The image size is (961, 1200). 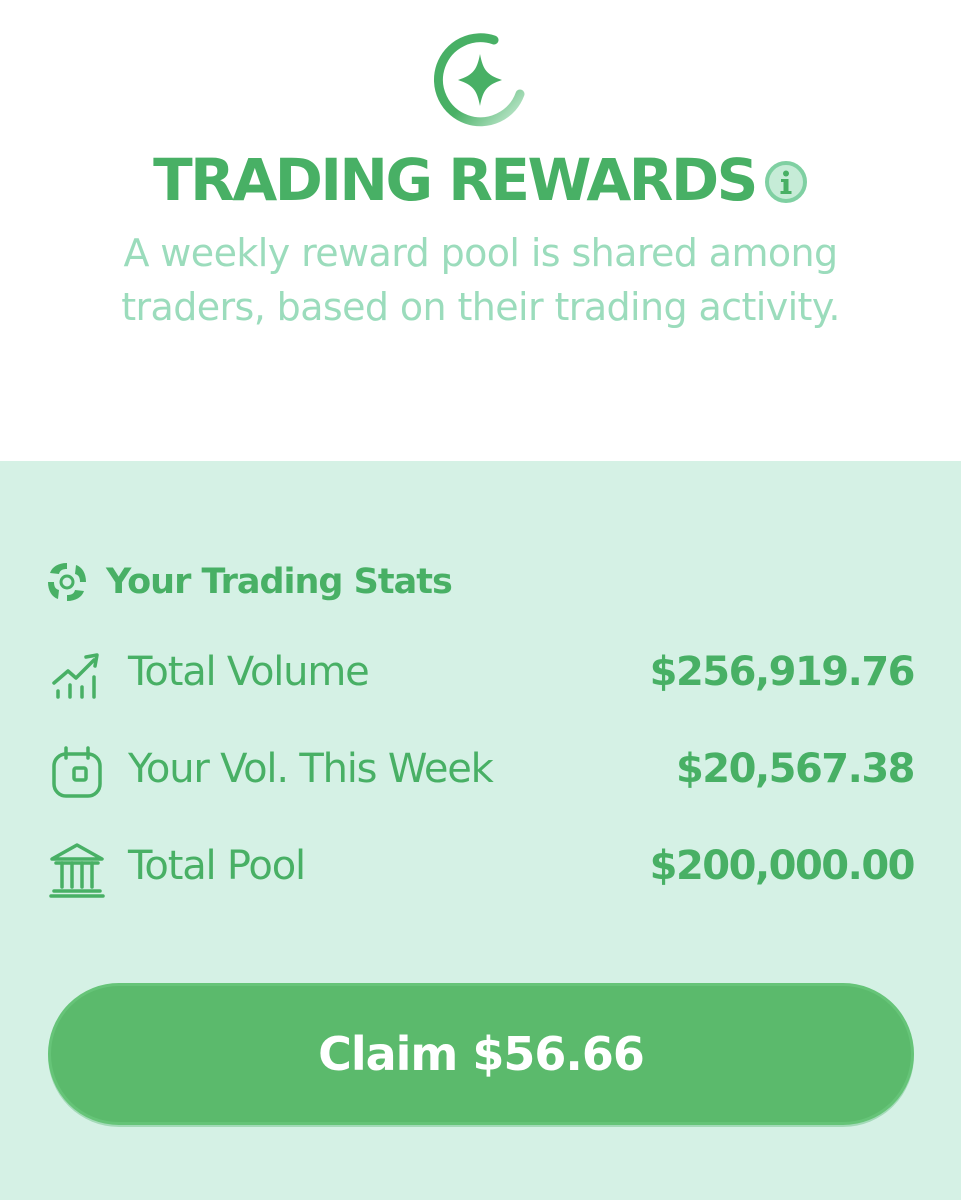 I want to click on title-row: TRADING REWARDS, so click(x=480, y=180).